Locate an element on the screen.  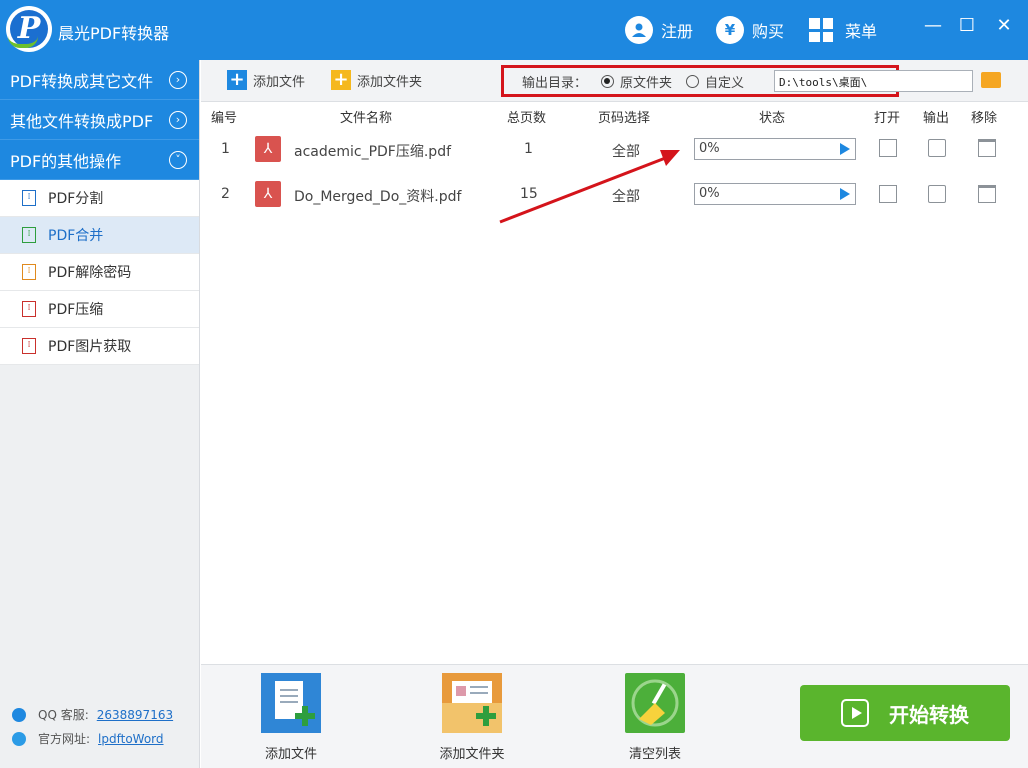
sidebar-category-pdf-other-ops: PDF的其他操作 ˅ is located at coordinates (99, 160).